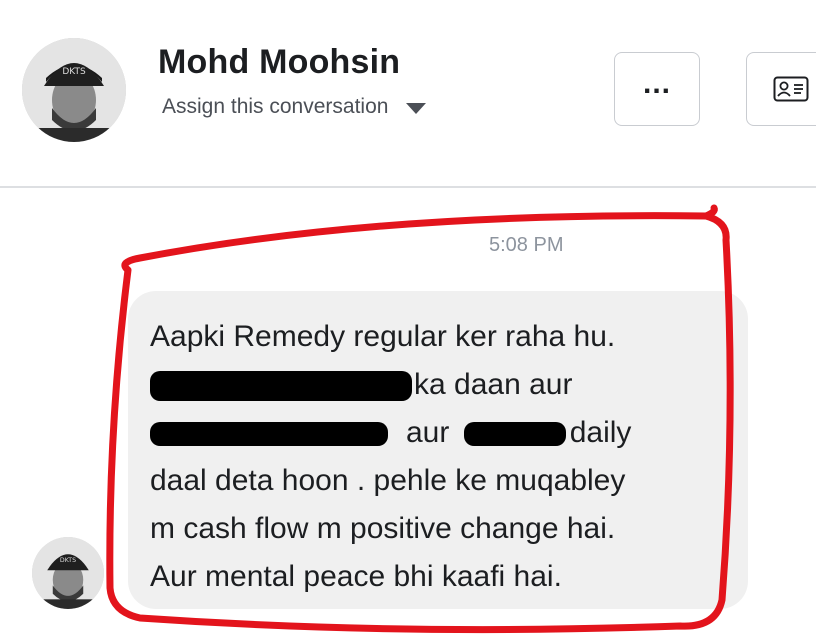 This screenshot has height=640, width=816. I want to click on message-text: daily, so click(600, 432).